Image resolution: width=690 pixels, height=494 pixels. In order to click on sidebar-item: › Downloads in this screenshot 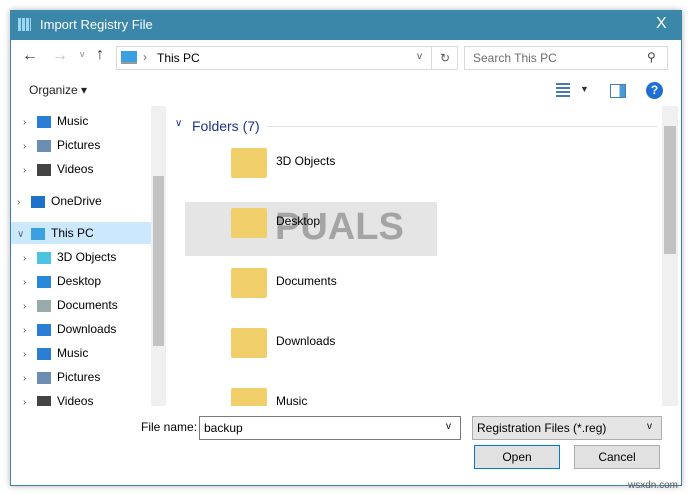, I will do `click(81, 329)`.